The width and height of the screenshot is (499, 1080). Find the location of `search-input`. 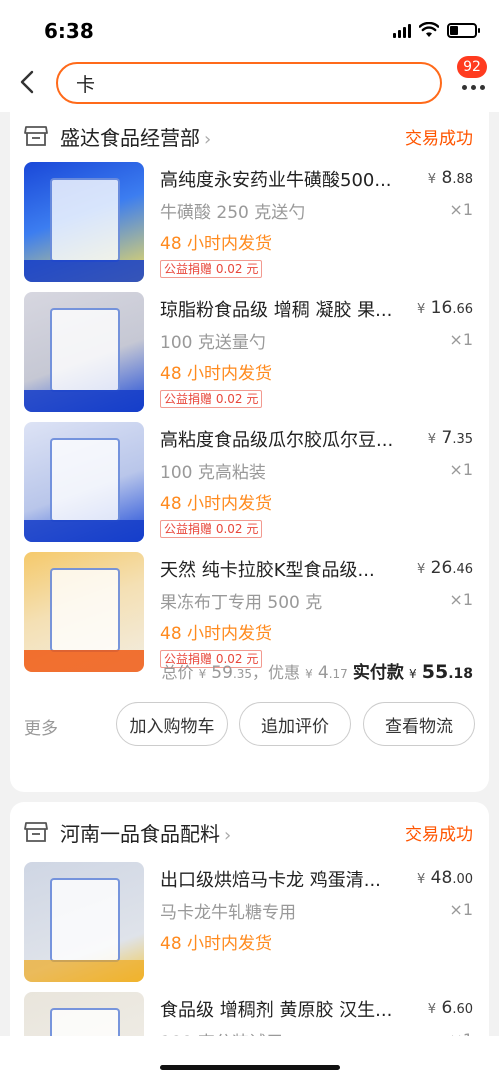

search-input is located at coordinates (249, 83).